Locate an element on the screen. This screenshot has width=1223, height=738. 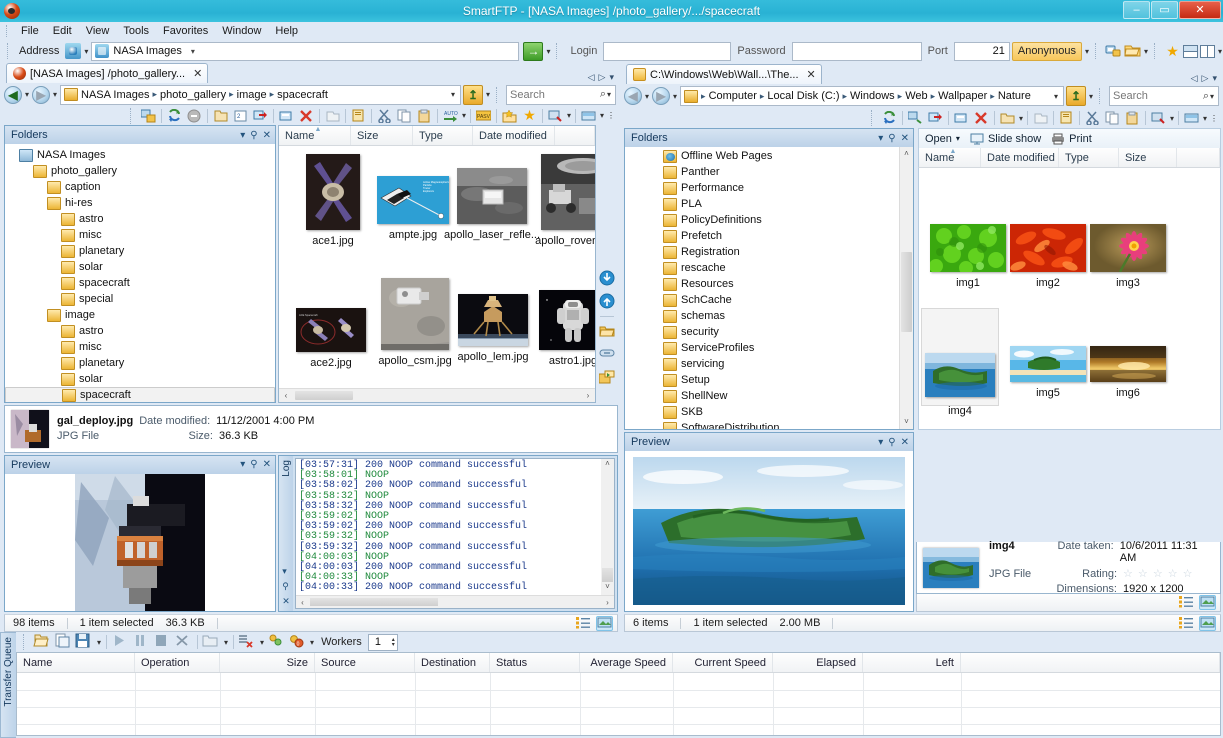
breadcrumb-item-3: Web is located at coordinates (916, 96).